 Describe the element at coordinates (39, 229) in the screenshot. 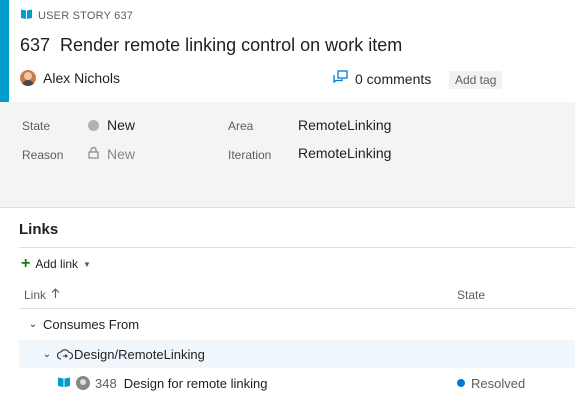

I see `links-section-title: Links` at that location.